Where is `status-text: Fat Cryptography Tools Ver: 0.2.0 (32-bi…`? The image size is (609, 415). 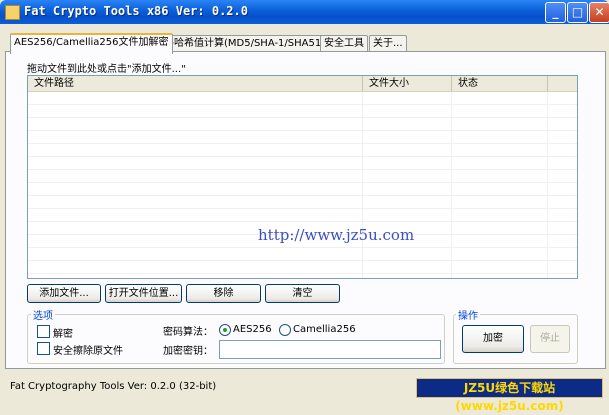 status-text: Fat Cryptography Tools Ver: 0.2.0 (32-bi… is located at coordinates (113, 386).